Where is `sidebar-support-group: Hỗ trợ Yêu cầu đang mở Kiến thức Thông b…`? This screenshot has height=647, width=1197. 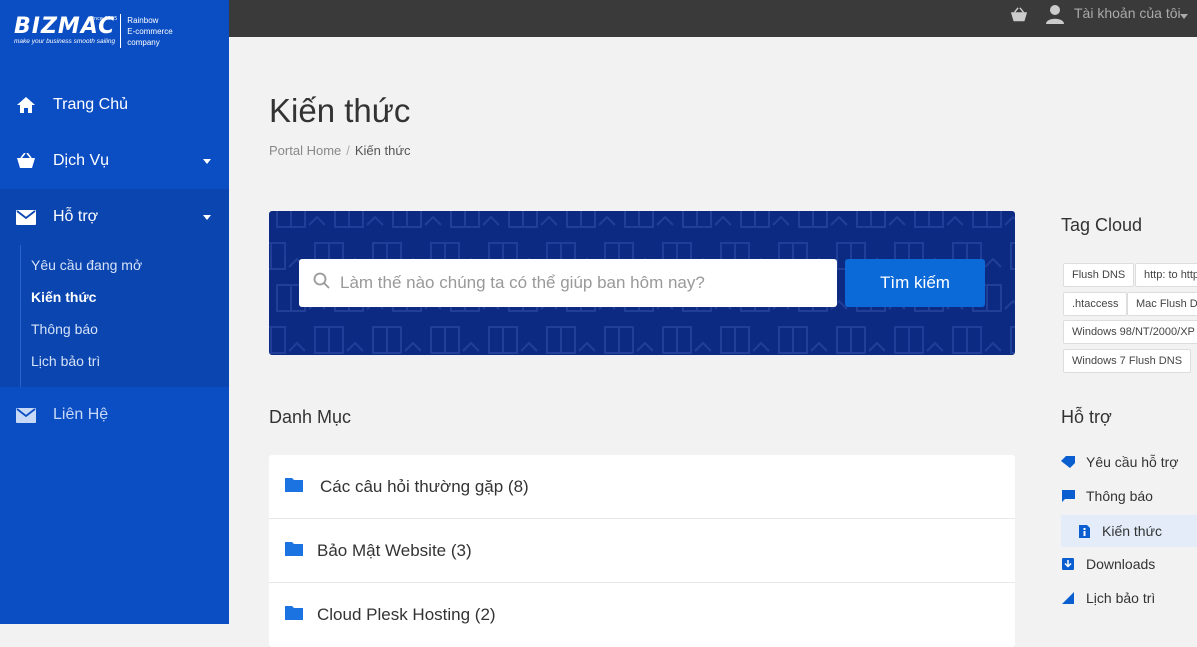
sidebar-support-group: Hỗ trợ Yêu cầu đang mở Kiến thức Thông b… is located at coordinates (114, 288).